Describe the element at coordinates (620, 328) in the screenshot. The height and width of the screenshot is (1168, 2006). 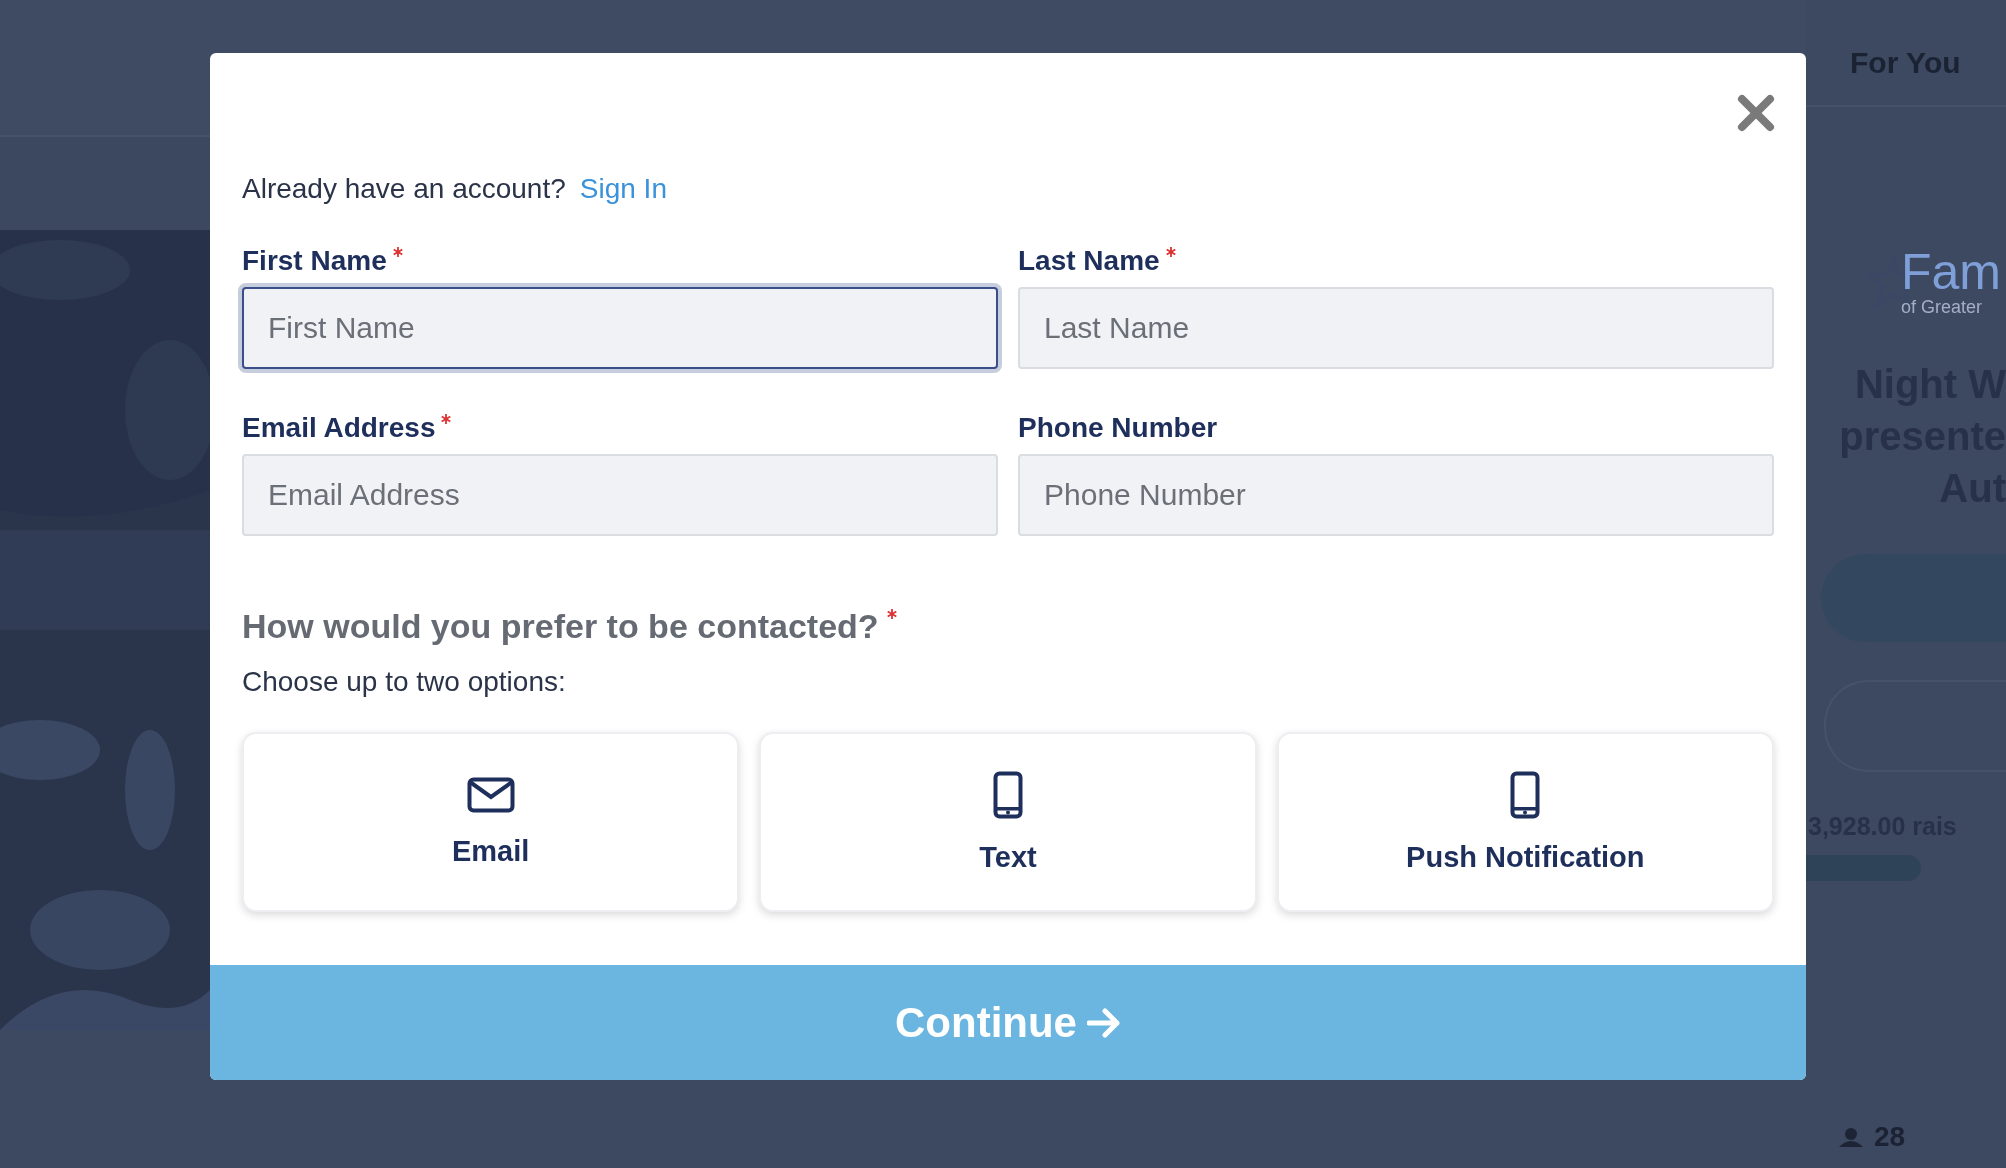
I see `input-field: First Name` at that location.